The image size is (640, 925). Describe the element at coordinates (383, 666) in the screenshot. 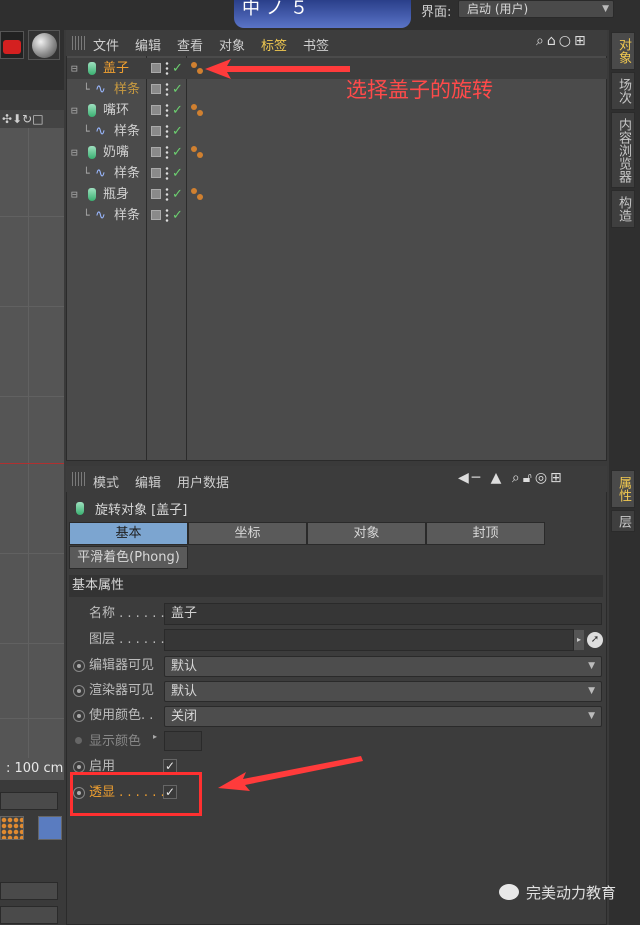

I see `editor-vis-select: 默认 ▼` at that location.